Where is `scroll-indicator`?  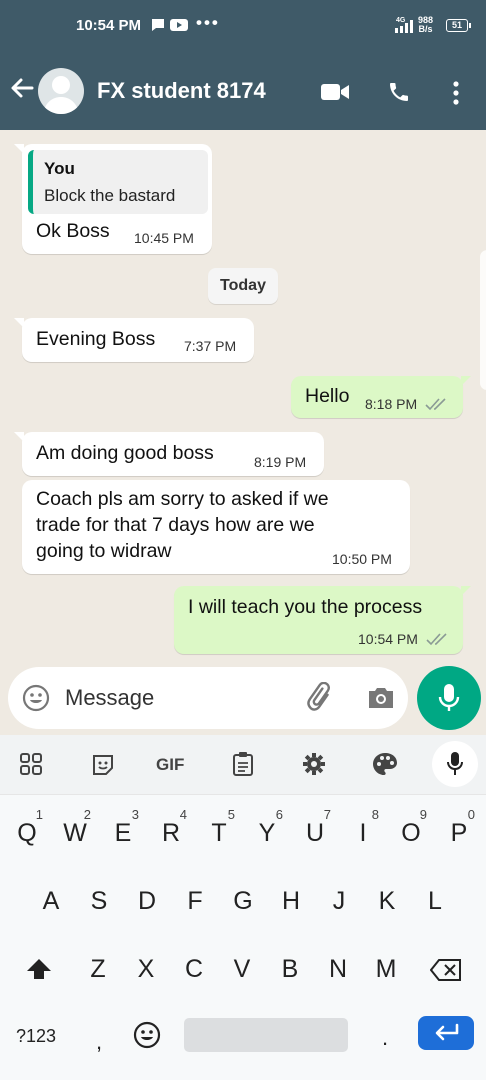 scroll-indicator is located at coordinates (483, 320).